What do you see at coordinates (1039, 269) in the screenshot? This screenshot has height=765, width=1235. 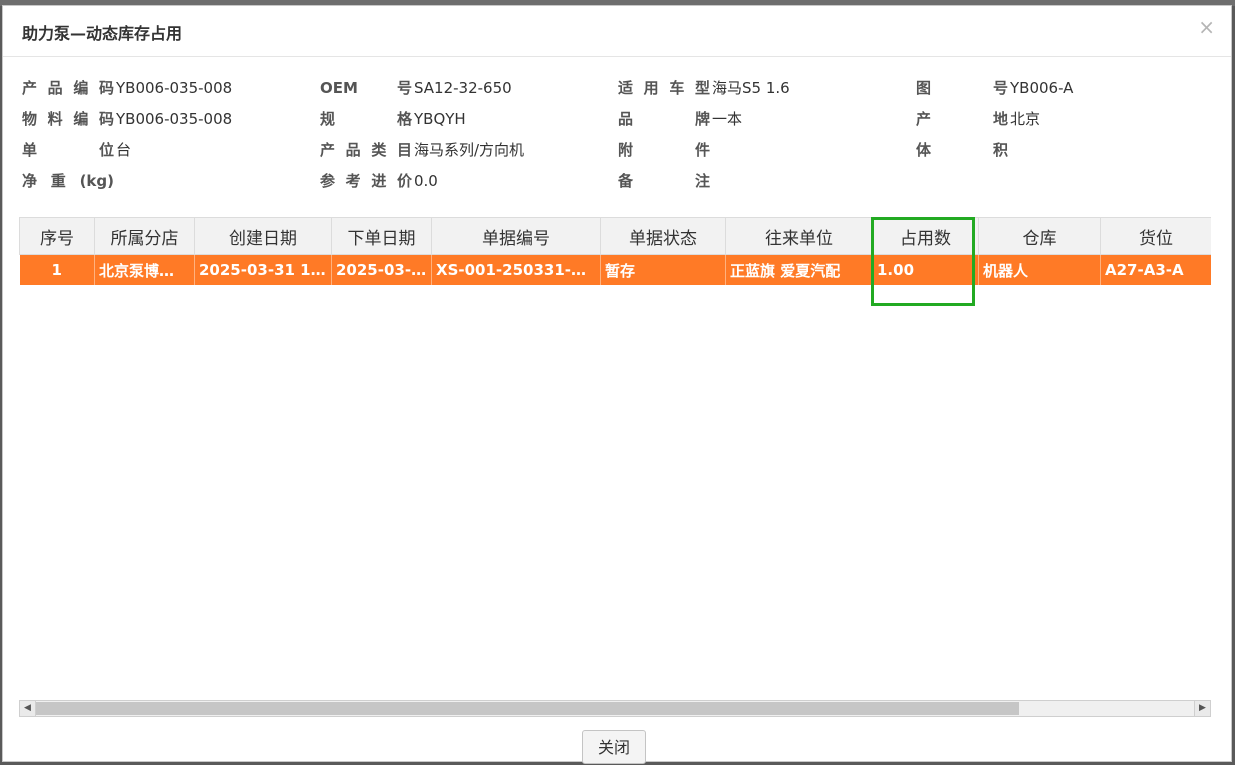 I see `cell-warehouse: 机器人` at bounding box center [1039, 269].